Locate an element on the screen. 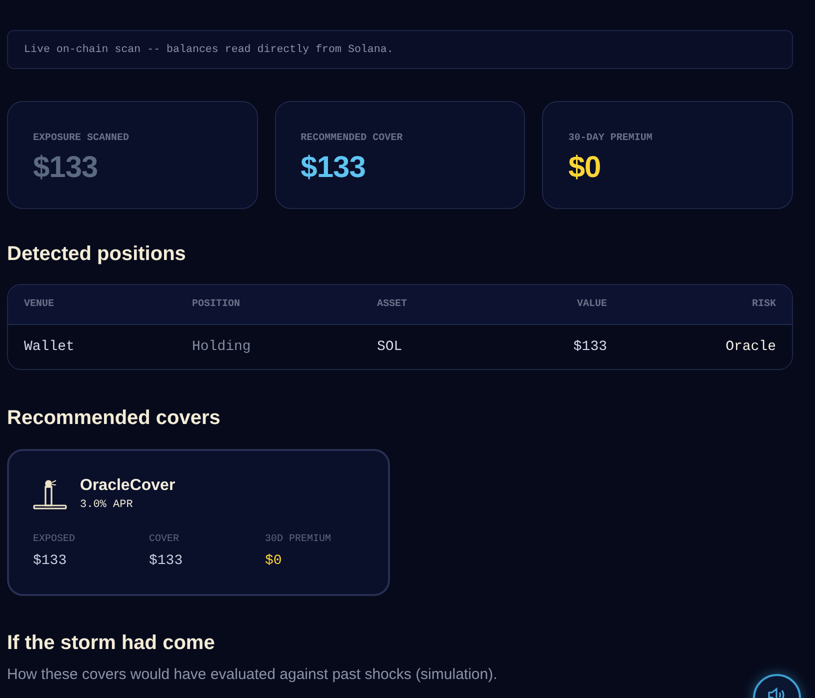  table-cell: SOL is located at coordinates (389, 347).